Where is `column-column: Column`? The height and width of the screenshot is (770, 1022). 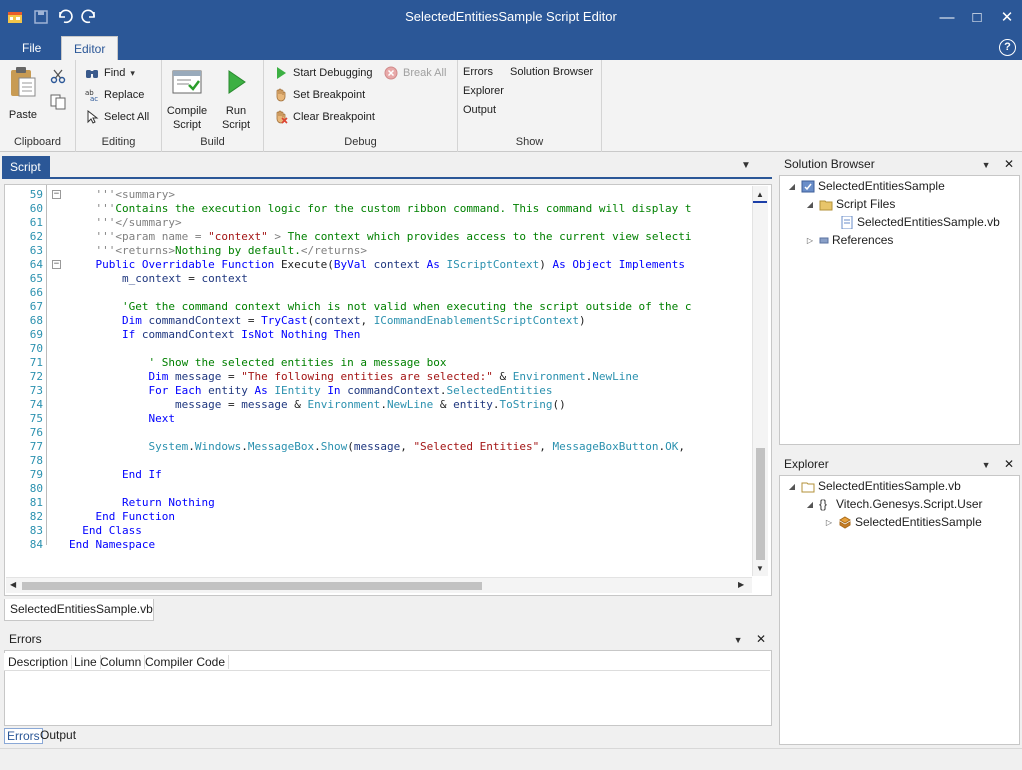
column-column: Column is located at coordinates (122, 662).